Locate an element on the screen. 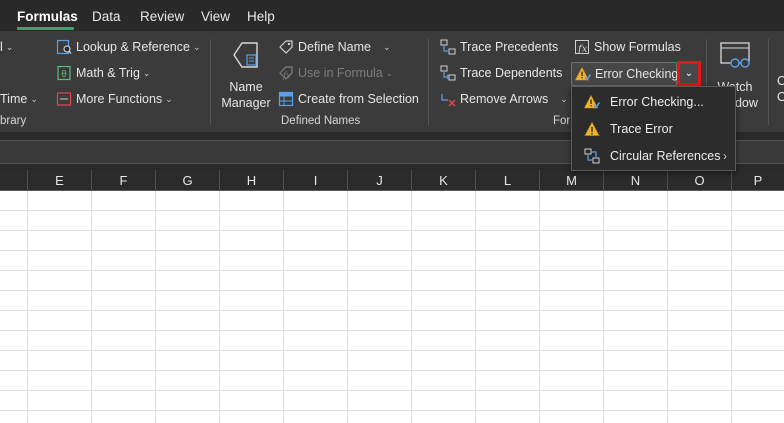 The width and height of the screenshot is (784, 423). column-header-j: J is located at coordinates (379, 180).